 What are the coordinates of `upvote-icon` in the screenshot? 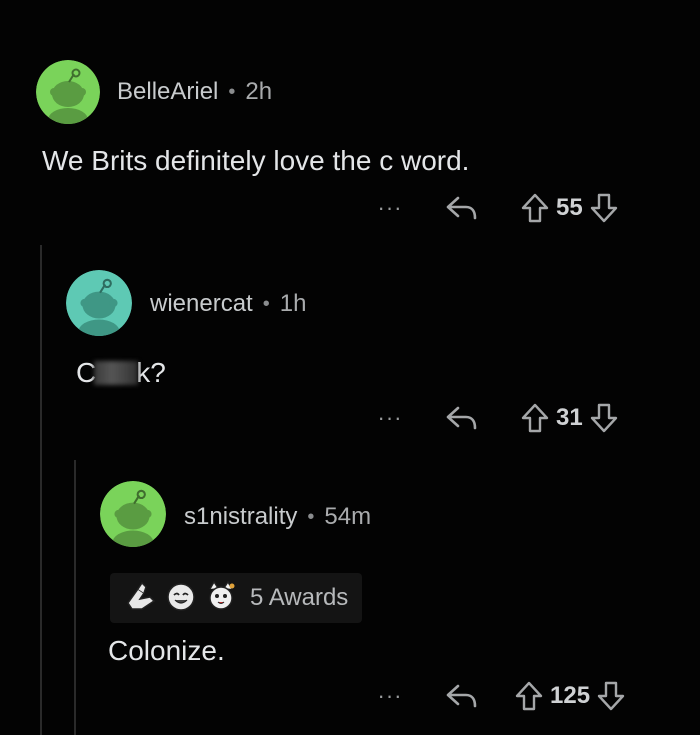 It's located at (529, 696).